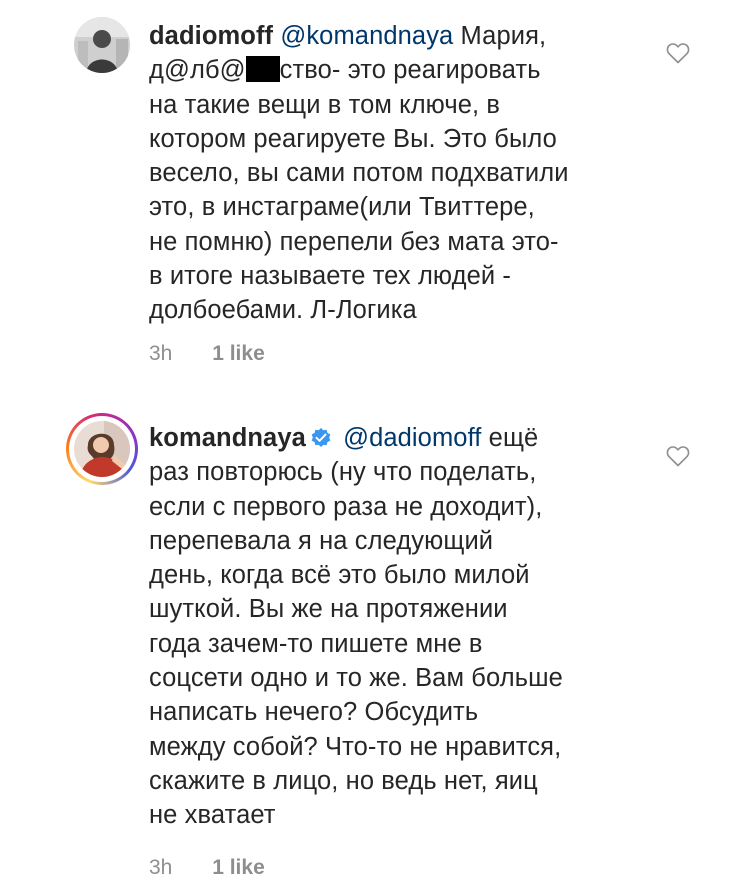 The height and width of the screenshot is (892, 730). Describe the element at coordinates (354, 241) in the screenshot. I see `comment-line: не помню) перепели без мата это-` at that location.